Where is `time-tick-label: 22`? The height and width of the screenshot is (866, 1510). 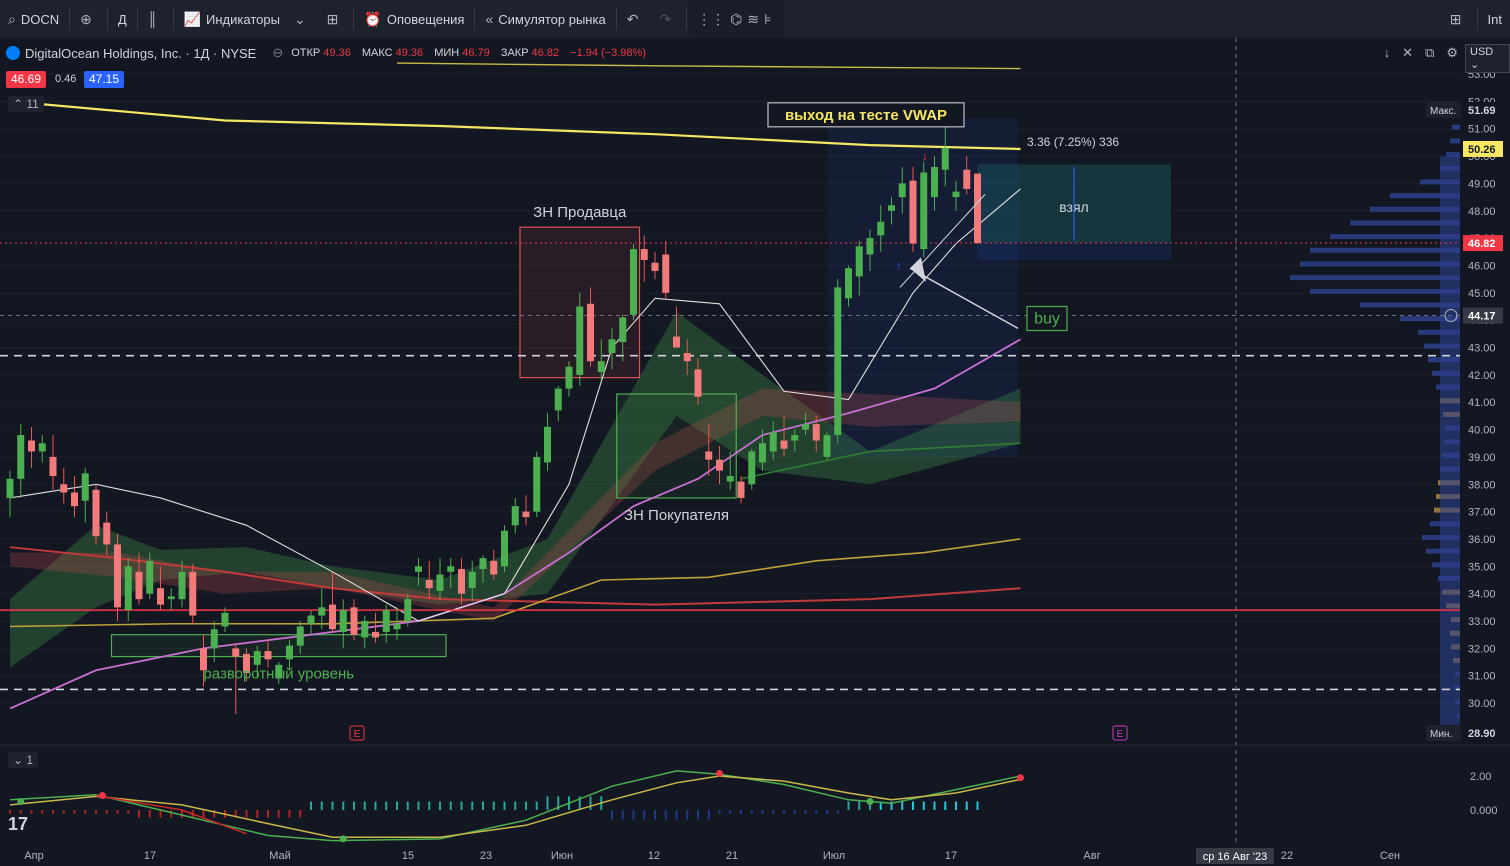 time-tick-label: 22 is located at coordinates (1287, 856).